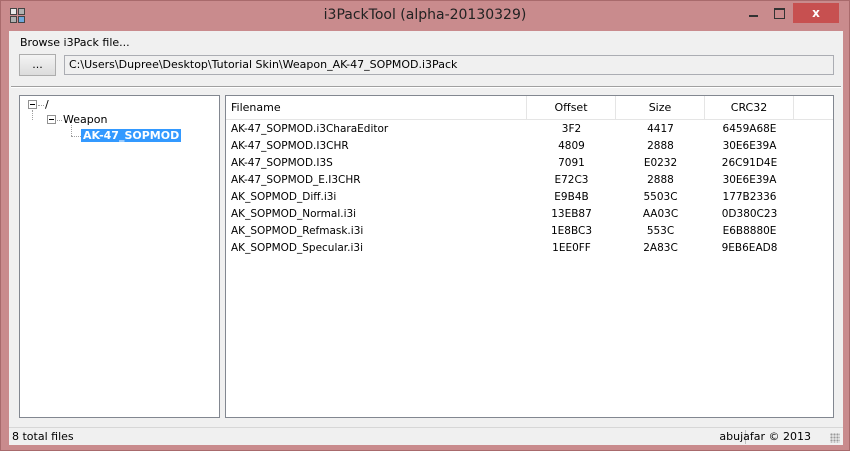 The height and width of the screenshot is (451, 850). I want to click on resize-grip-icon, so click(835, 438).